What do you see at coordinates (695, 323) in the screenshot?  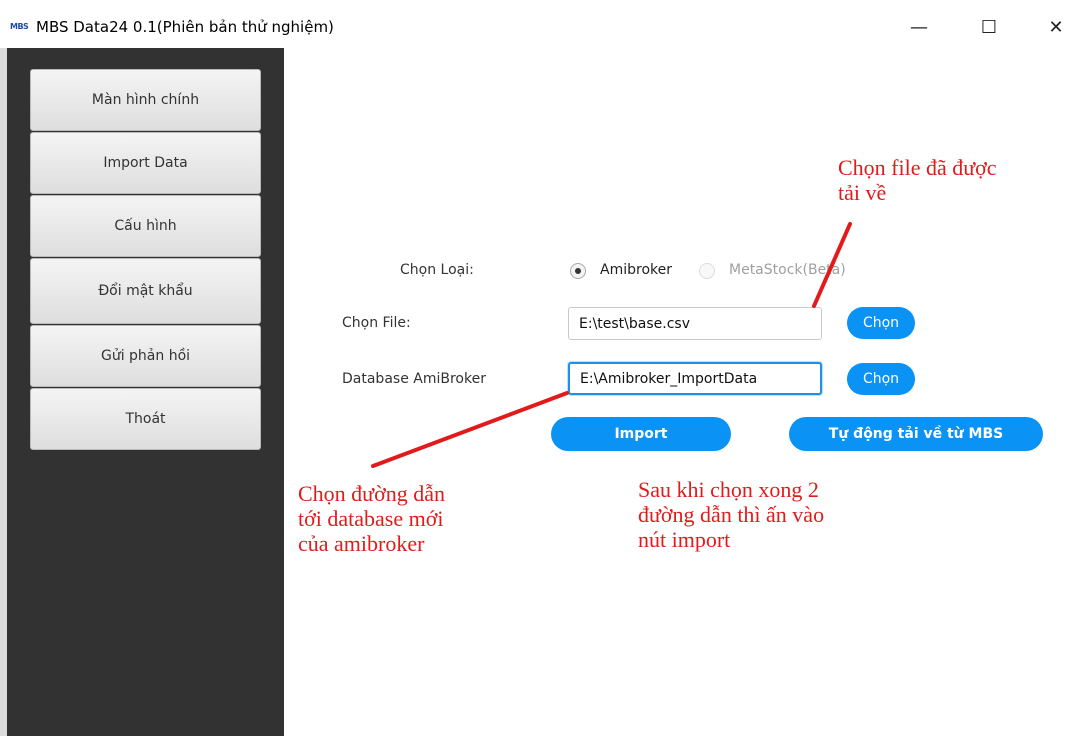 I see `file-path-input` at bounding box center [695, 323].